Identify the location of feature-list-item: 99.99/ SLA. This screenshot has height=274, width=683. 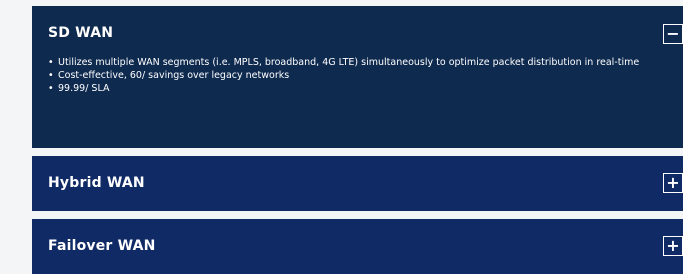
(348, 88).